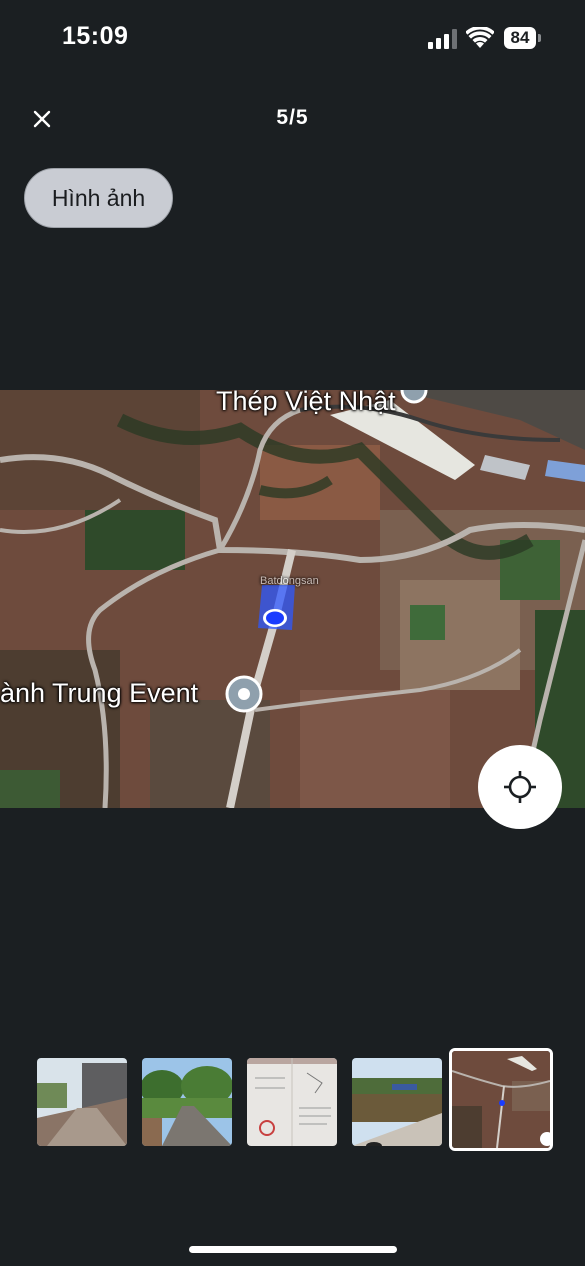 Image resolution: width=585 pixels, height=1266 pixels. What do you see at coordinates (98, 198) in the screenshot?
I see `category-chip-images: Hình ảnh` at bounding box center [98, 198].